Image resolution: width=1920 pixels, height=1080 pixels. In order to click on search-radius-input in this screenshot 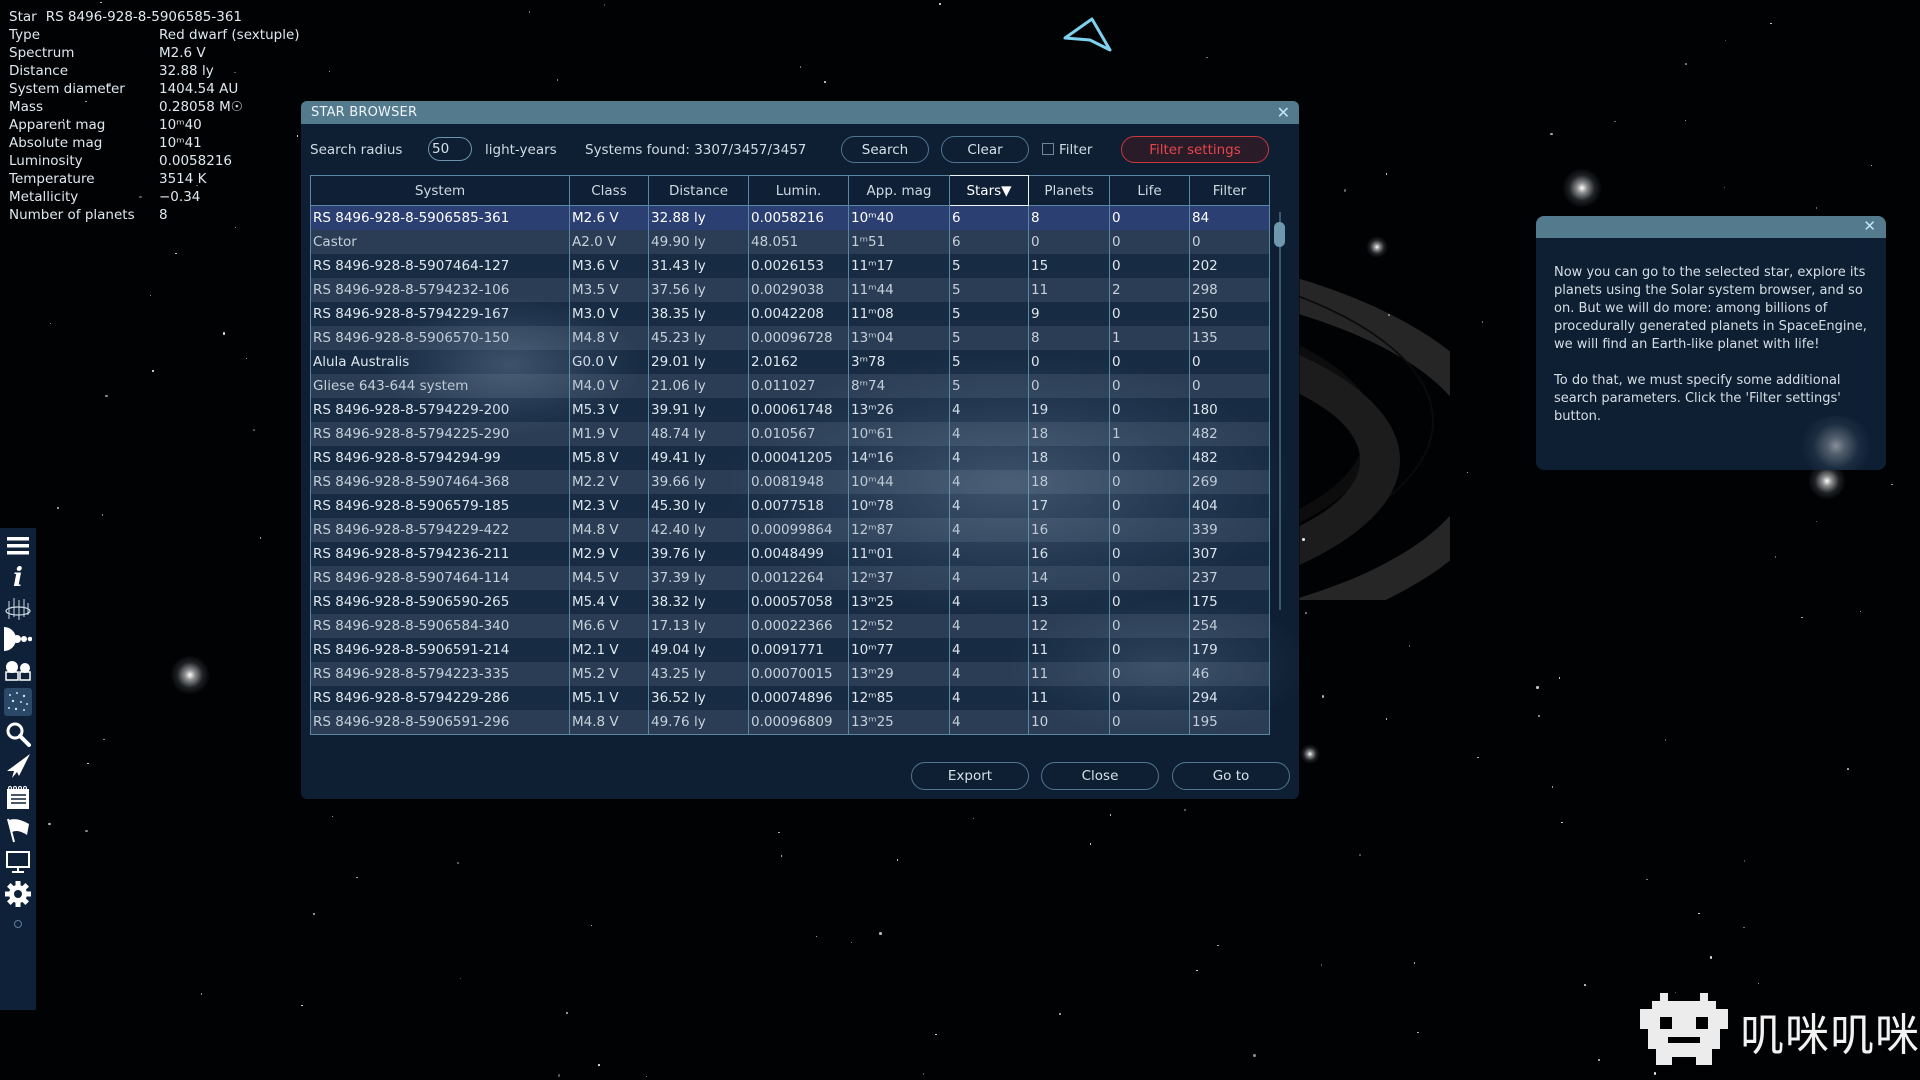, I will do `click(450, 149)`.